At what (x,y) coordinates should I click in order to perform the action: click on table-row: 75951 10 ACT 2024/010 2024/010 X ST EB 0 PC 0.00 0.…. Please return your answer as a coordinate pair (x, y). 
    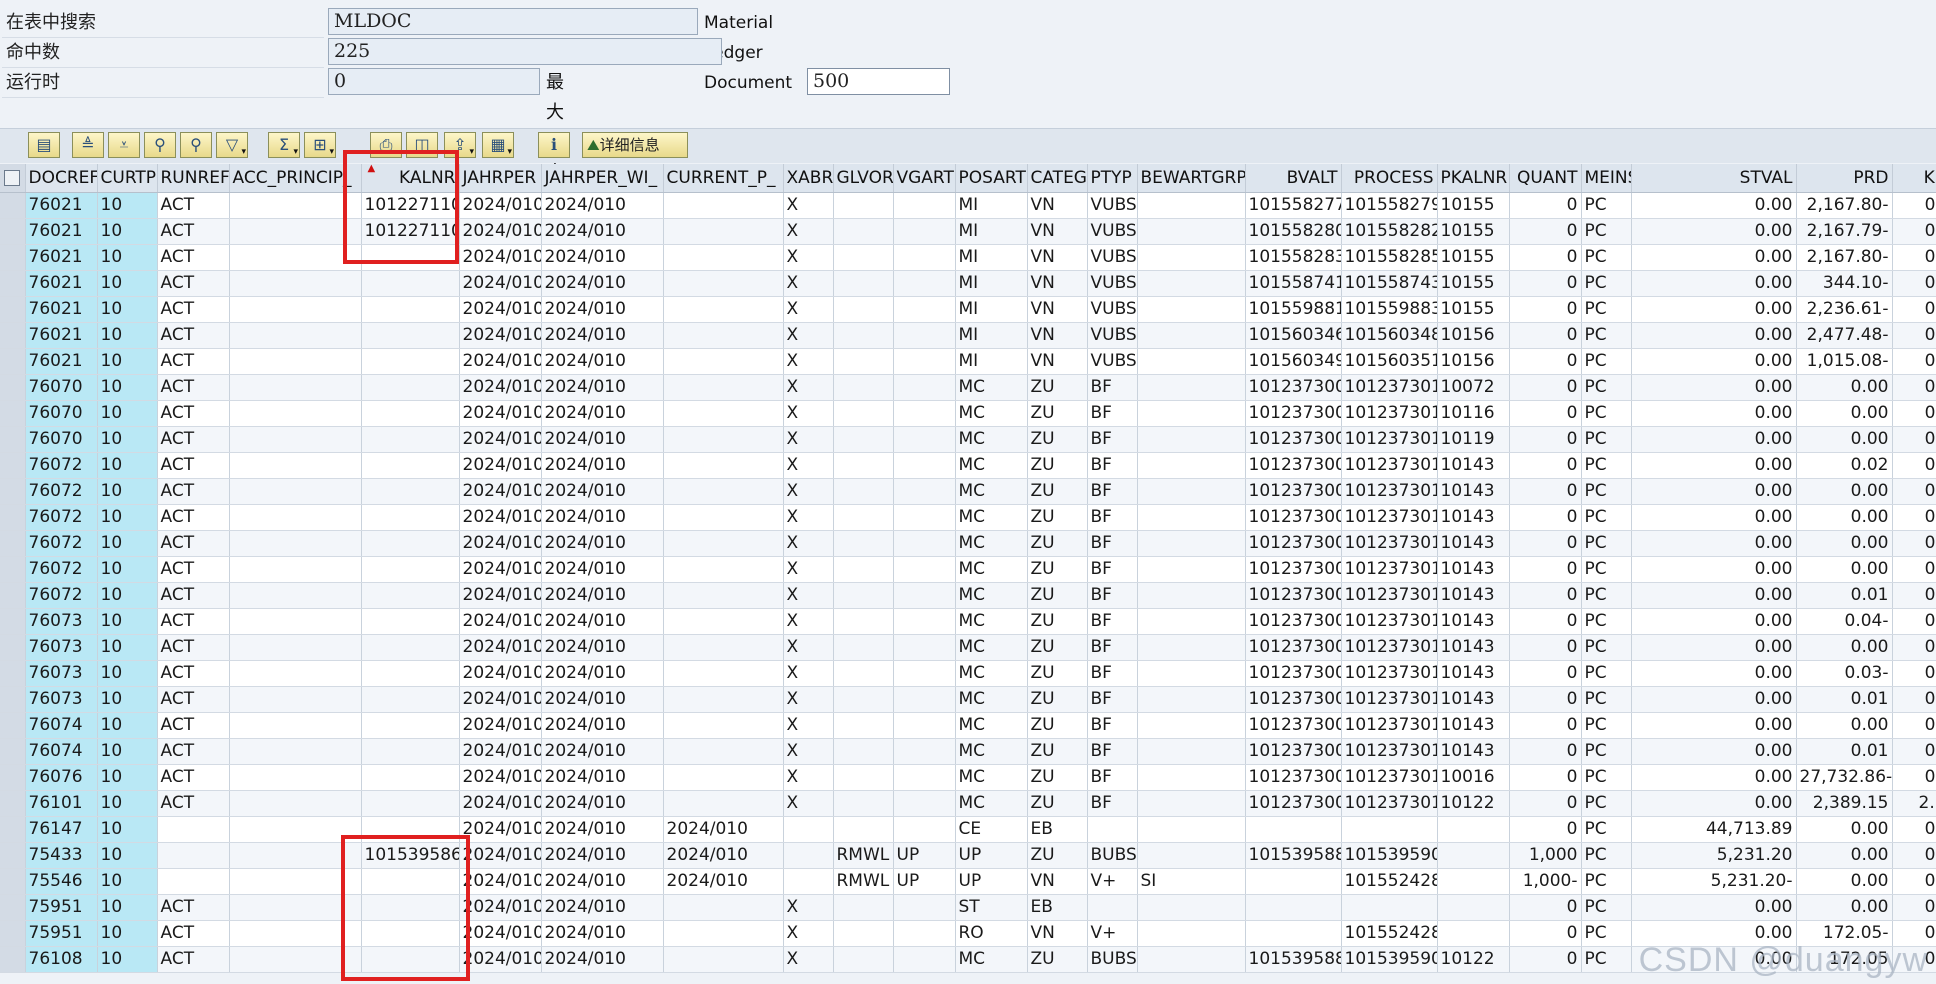
    Looking at the image, I should click on (968, 907).